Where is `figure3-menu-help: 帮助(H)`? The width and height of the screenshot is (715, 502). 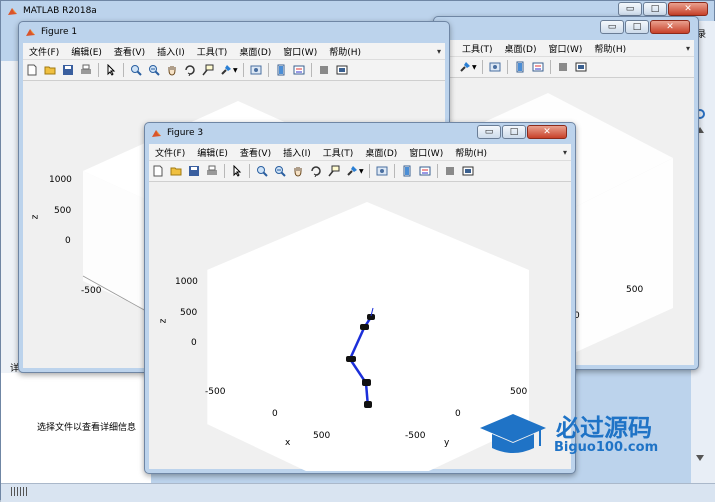 figure3-menu-help: 帮助(H) is located at coordinates (471, 152).